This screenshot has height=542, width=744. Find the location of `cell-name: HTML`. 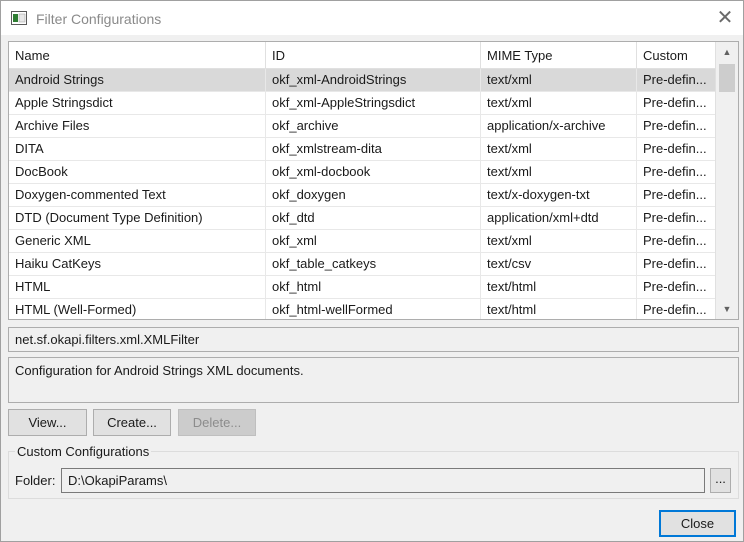

cell-name: HTML is located at coordinates (137, 287).